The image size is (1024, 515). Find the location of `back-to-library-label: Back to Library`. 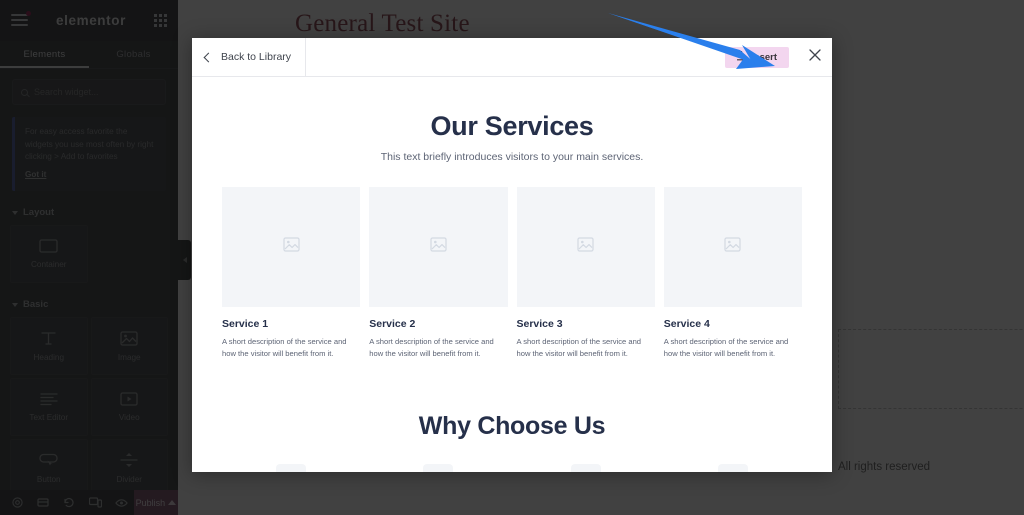

back-to-library-label: Back to Library is located at coordinates (256, 57).